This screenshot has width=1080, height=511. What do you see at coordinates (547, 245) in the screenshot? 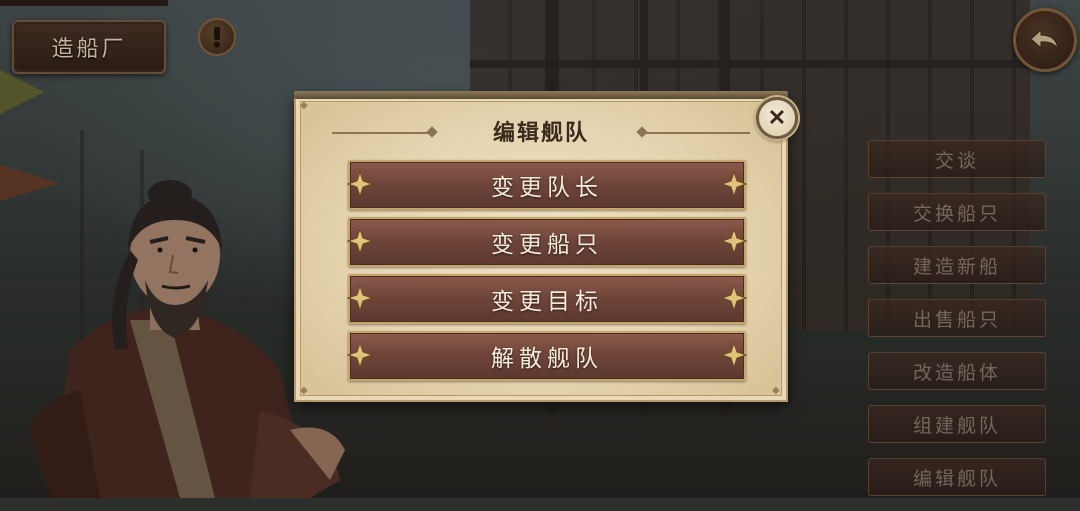
I see `option-label: 变更船只` at bounding box center [547, 245].